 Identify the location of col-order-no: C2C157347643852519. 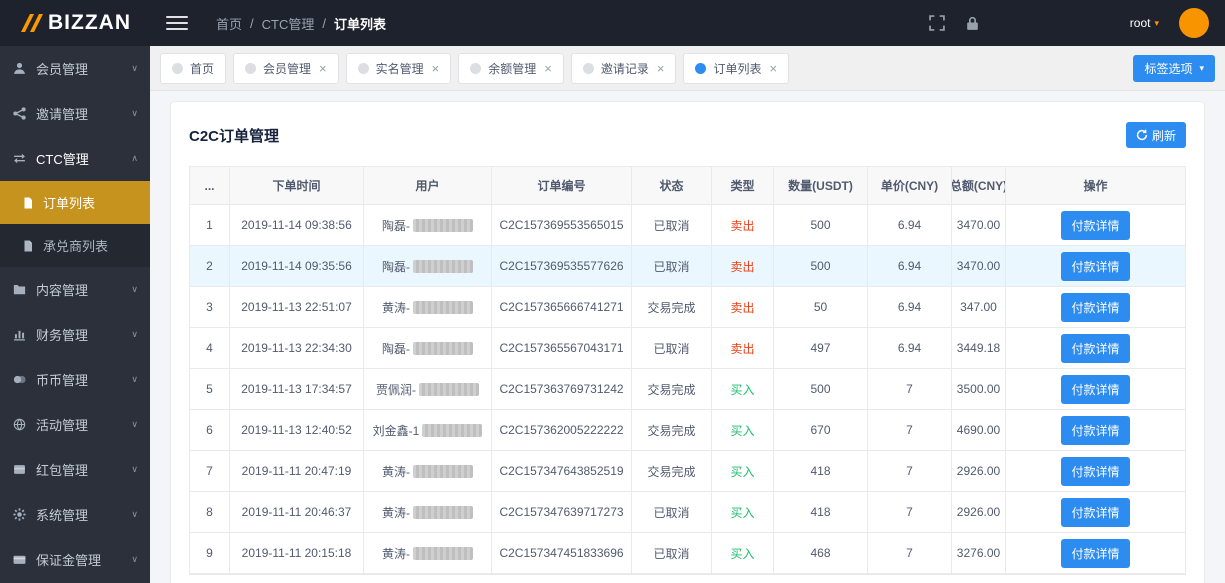
(562, 471).